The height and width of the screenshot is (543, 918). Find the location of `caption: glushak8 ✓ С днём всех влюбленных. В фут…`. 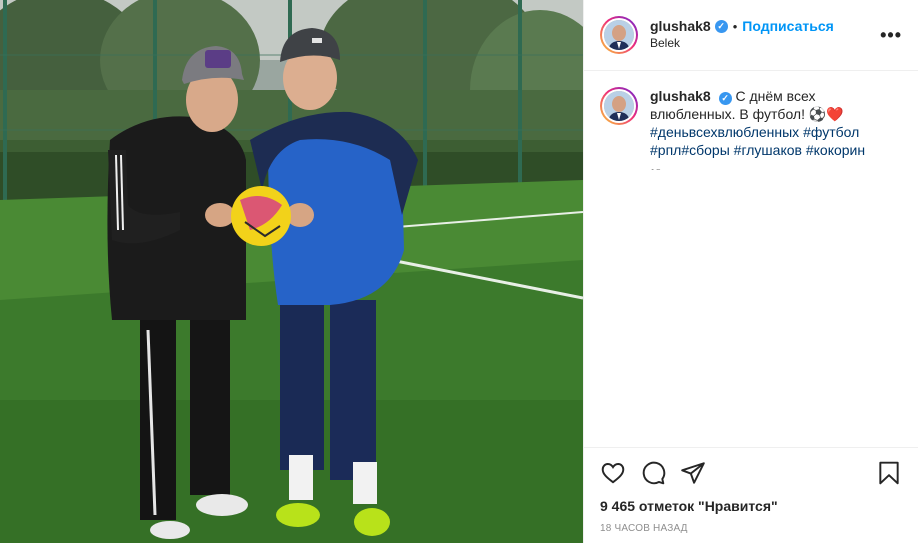

caption: glushak8 ✓ С днём всех влюбленных. В фут… is located at coordinates (751, 128).